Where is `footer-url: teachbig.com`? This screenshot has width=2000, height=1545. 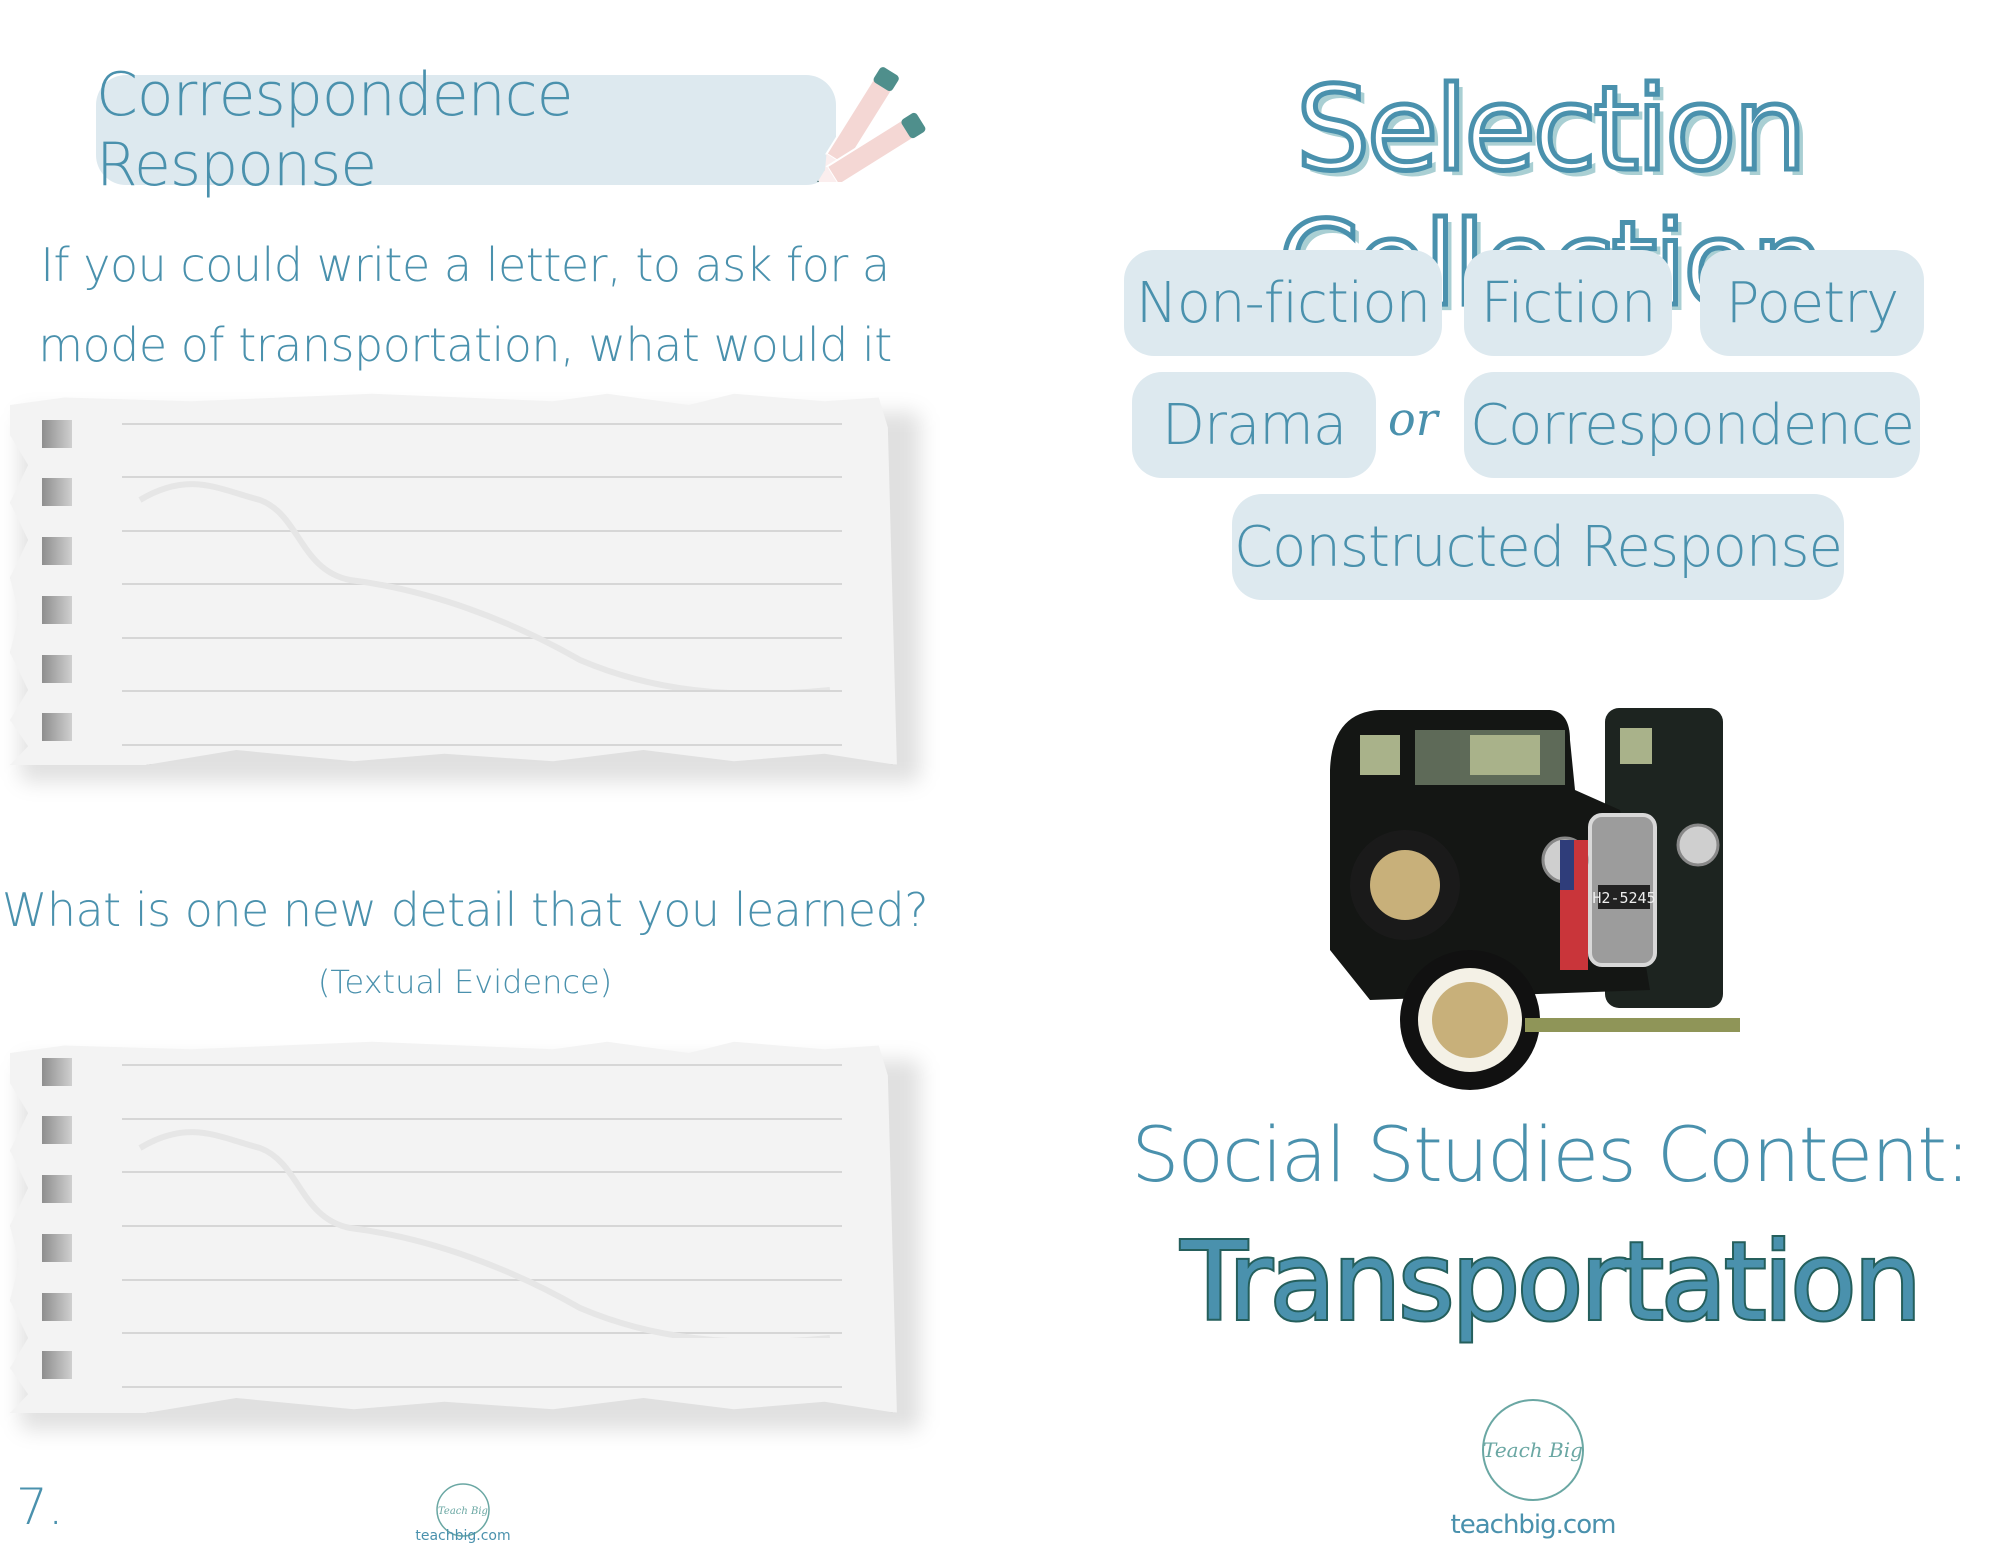 footer-url: teachbig.com is located at coordinates (463, 1536).